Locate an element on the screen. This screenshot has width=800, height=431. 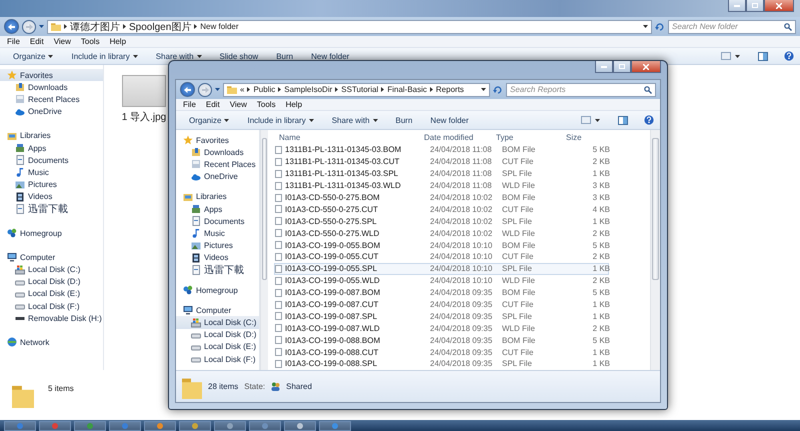
file-row: 1311B1-PL-1311-01345-03.SPL 24/04/2018 11:08 SPL File 1 KB is located at coordinates (441, 174).